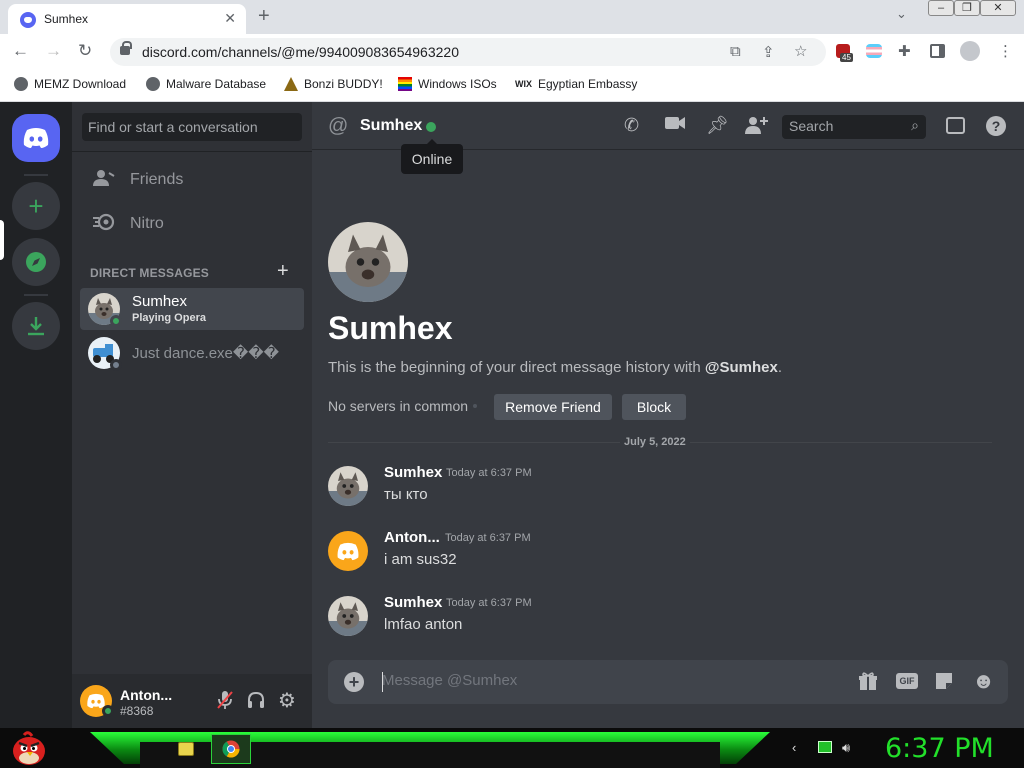 This screenshot has width=1024, height=768. I want to click on block-button: Block, so click(654, 407).